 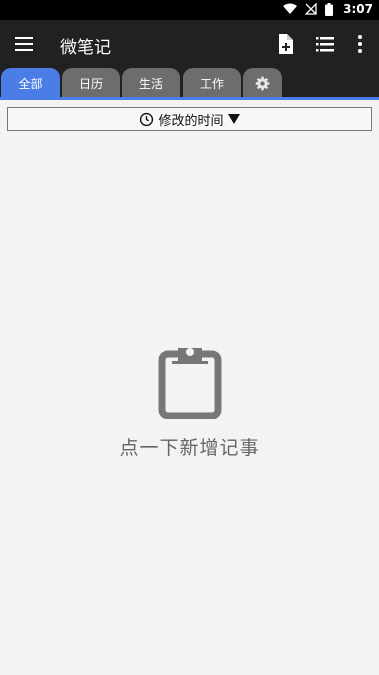 I want to click on menu-icon, so click(x=24, y=44).